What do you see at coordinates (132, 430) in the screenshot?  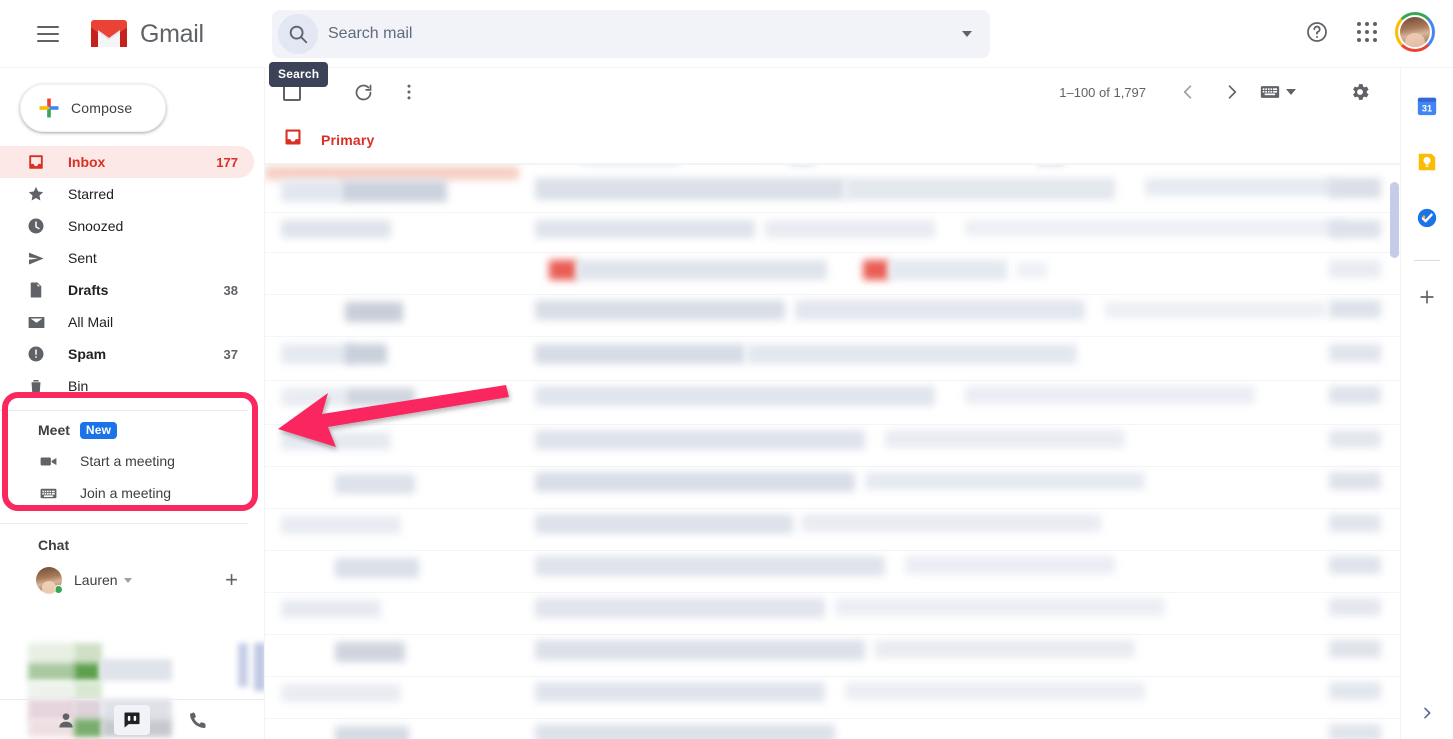 I see `meet-section-header: Meet New` at bounding box center [132, 430].